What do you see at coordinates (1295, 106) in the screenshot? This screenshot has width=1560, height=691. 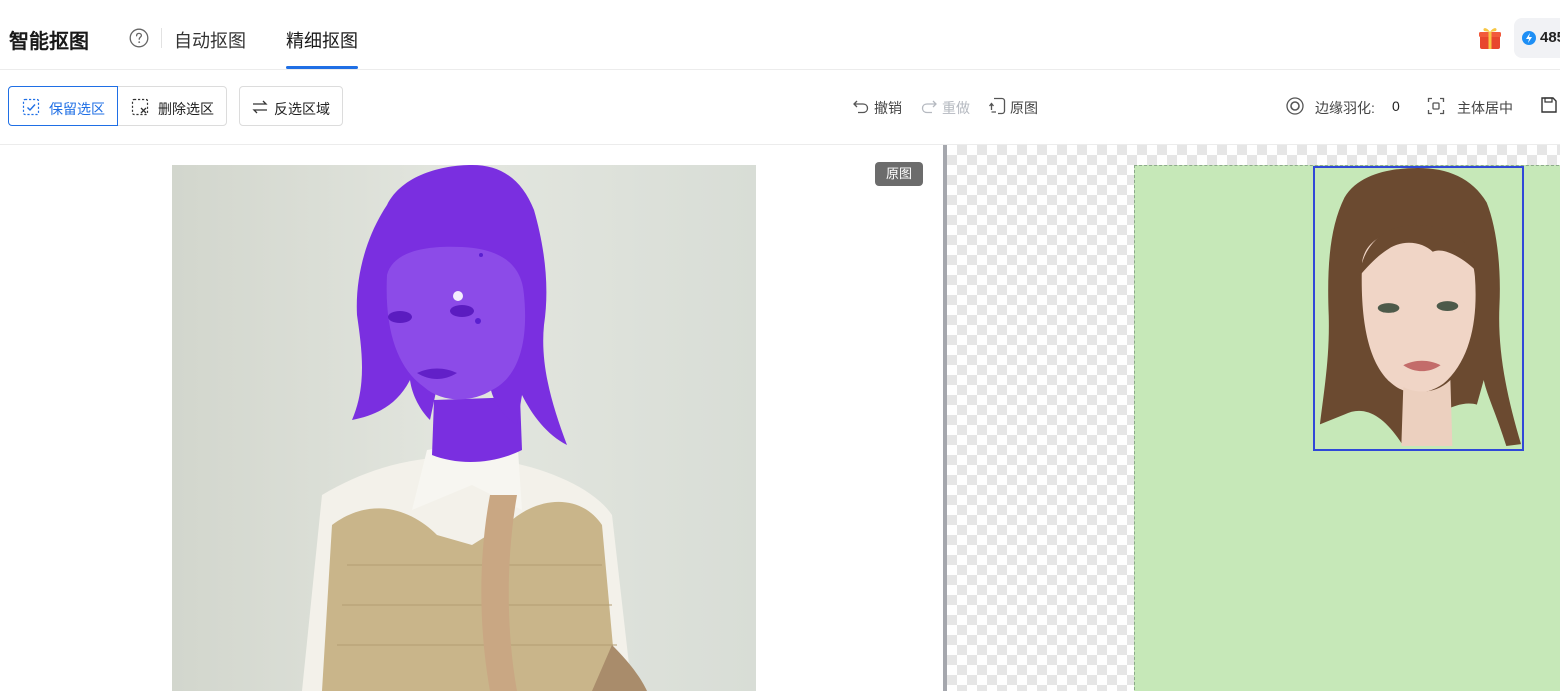 I see `feather-icon` at bounding box center [1295, 106].